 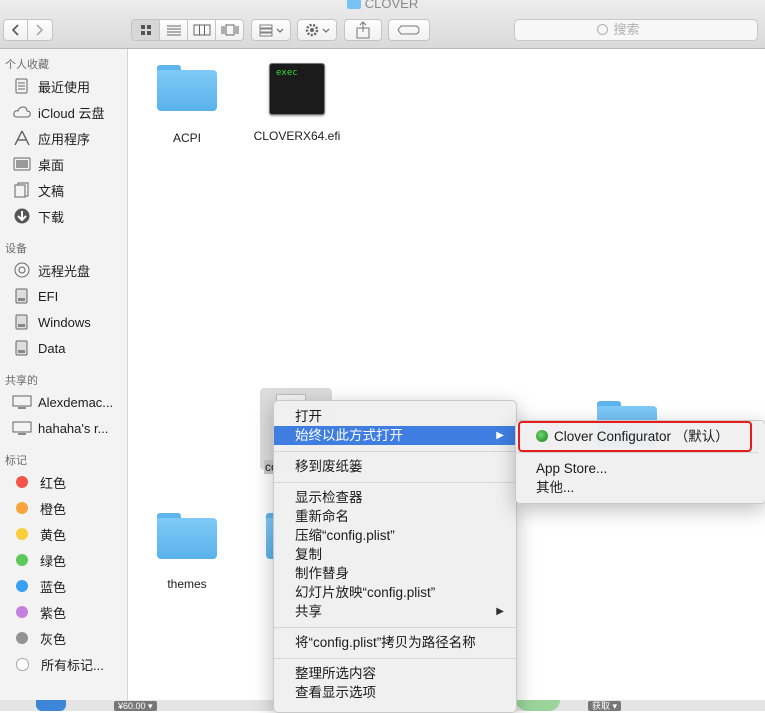 What do you see at coordinates (68, 164) in the screenshot?
I see `sidebar-item-desktop: 桌面` at bounding box center [68, 164].